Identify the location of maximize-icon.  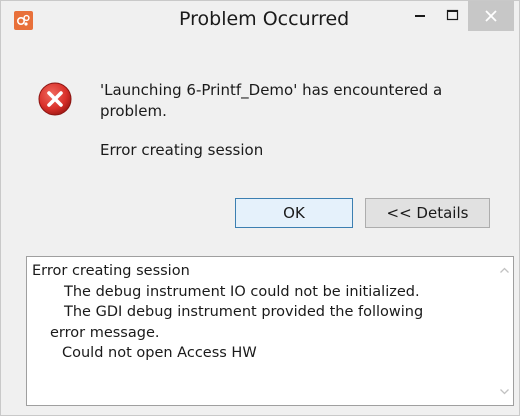
(452, 15).